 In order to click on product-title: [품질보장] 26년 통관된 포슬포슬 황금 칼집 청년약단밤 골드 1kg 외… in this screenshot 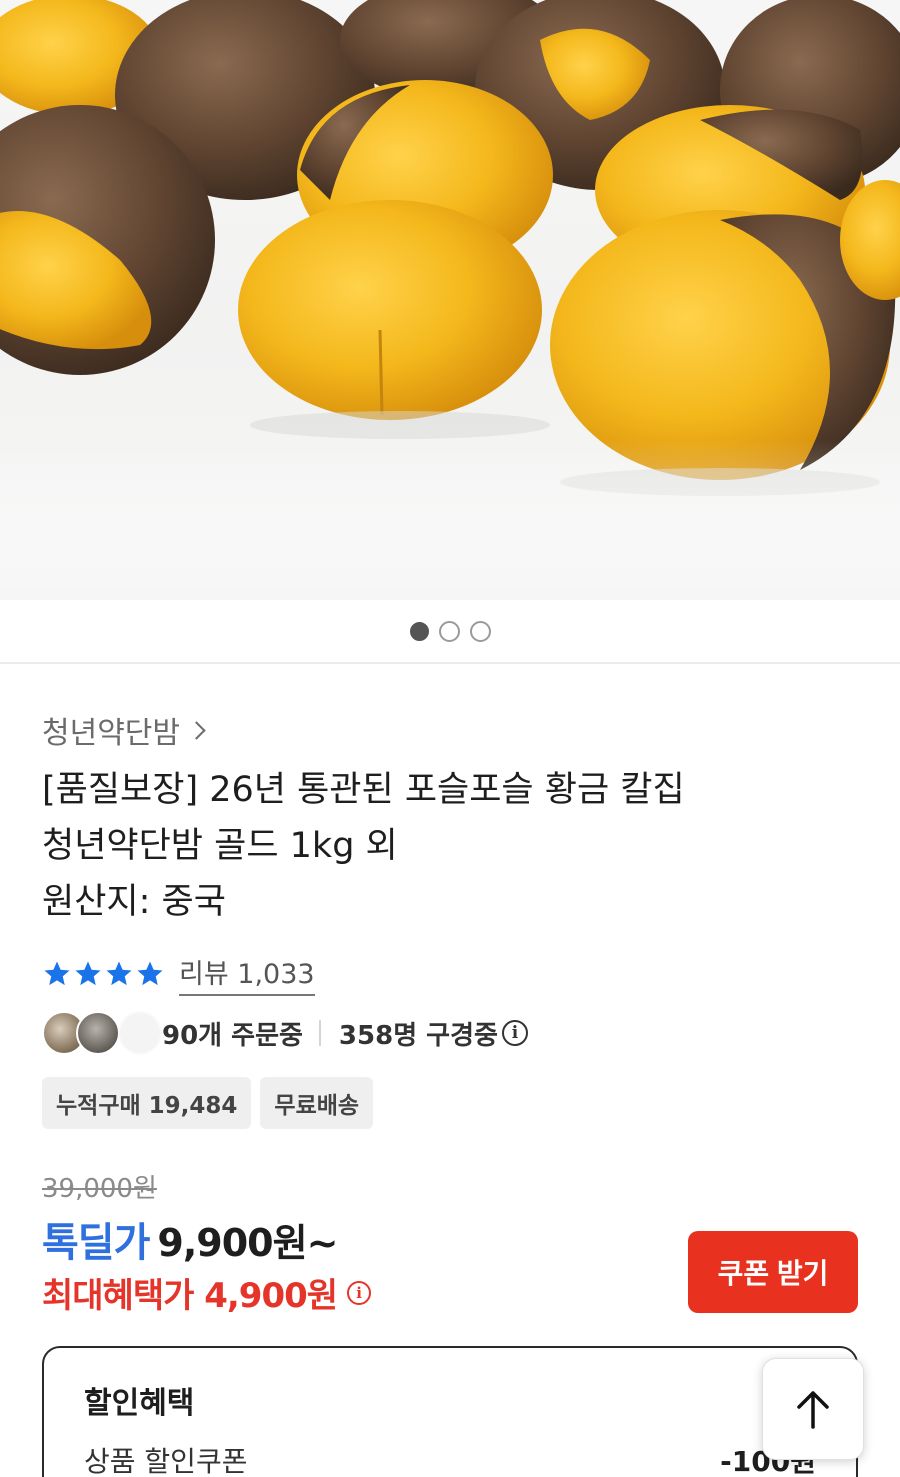, I will do `click(442, 846)`.